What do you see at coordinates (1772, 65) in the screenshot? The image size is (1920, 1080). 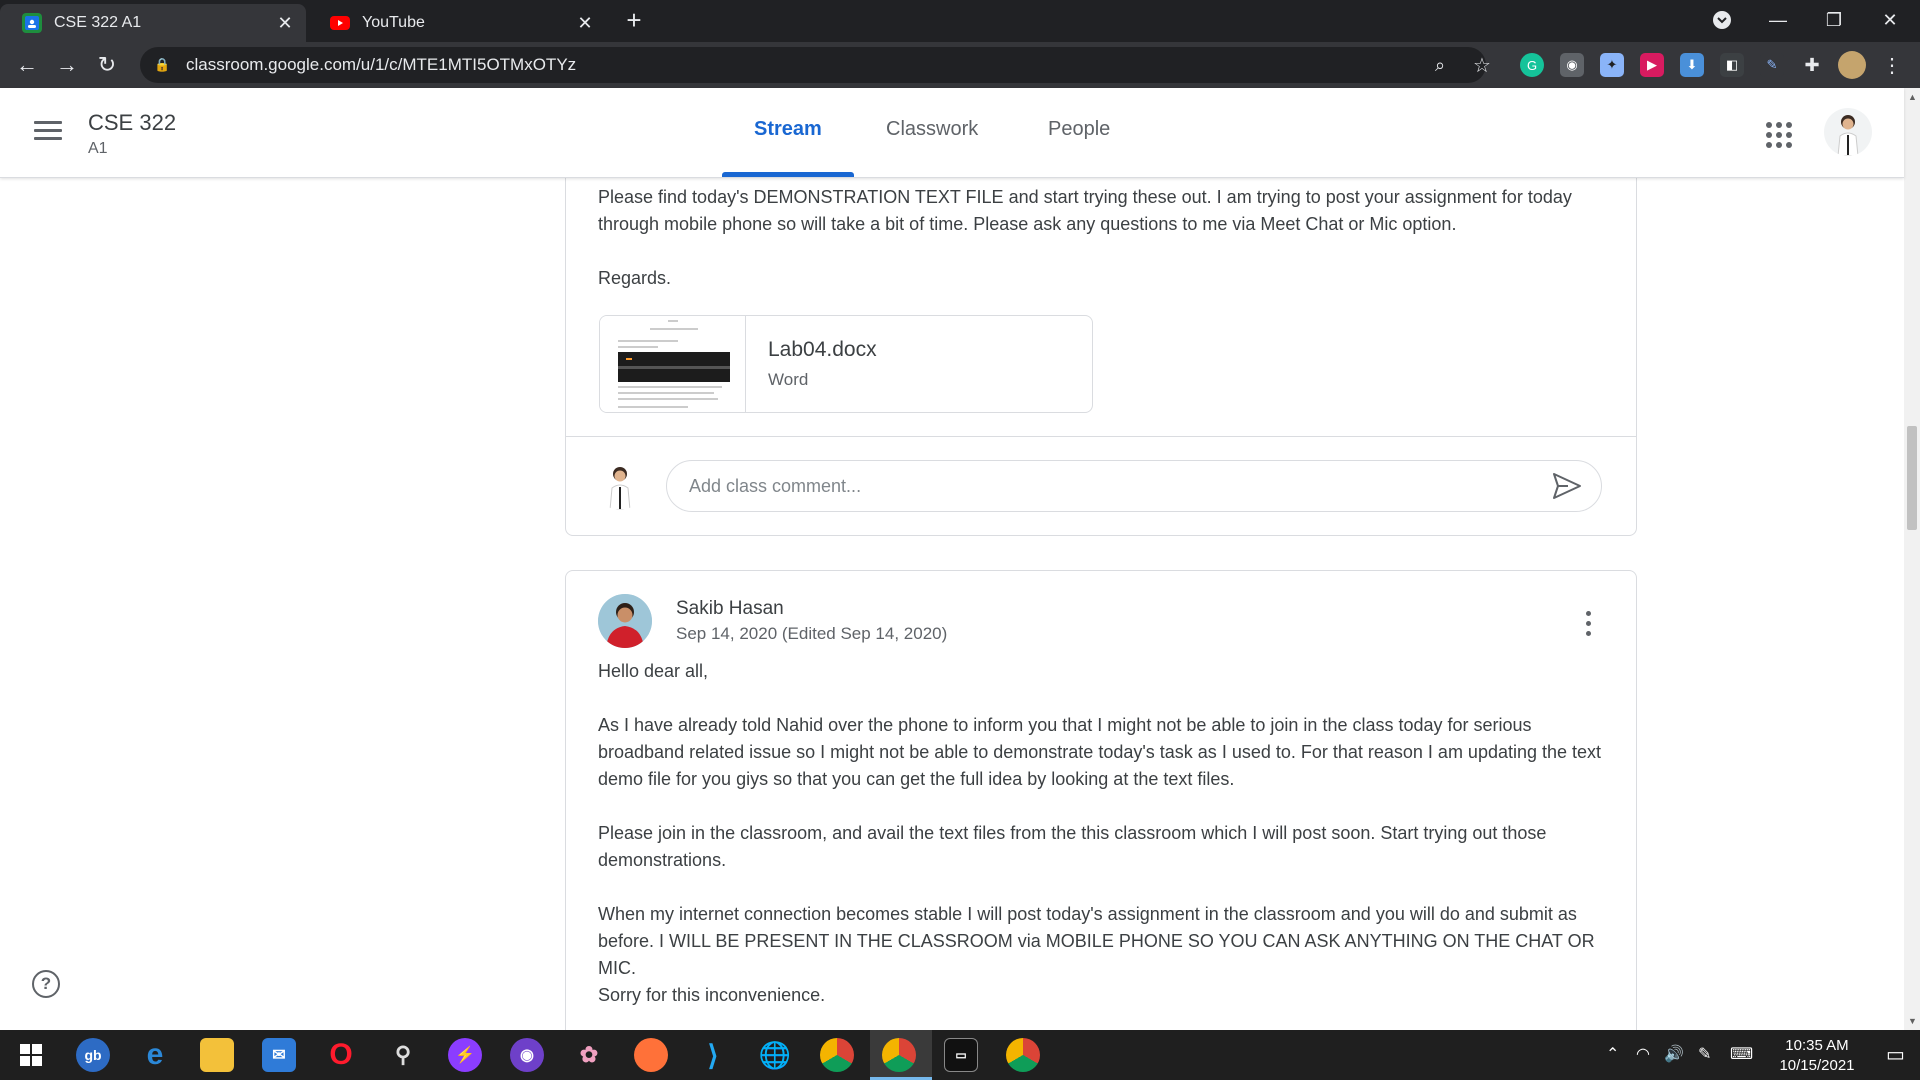 I see `pen-extension-icon: ✎` at bounding box center [1772, 65].